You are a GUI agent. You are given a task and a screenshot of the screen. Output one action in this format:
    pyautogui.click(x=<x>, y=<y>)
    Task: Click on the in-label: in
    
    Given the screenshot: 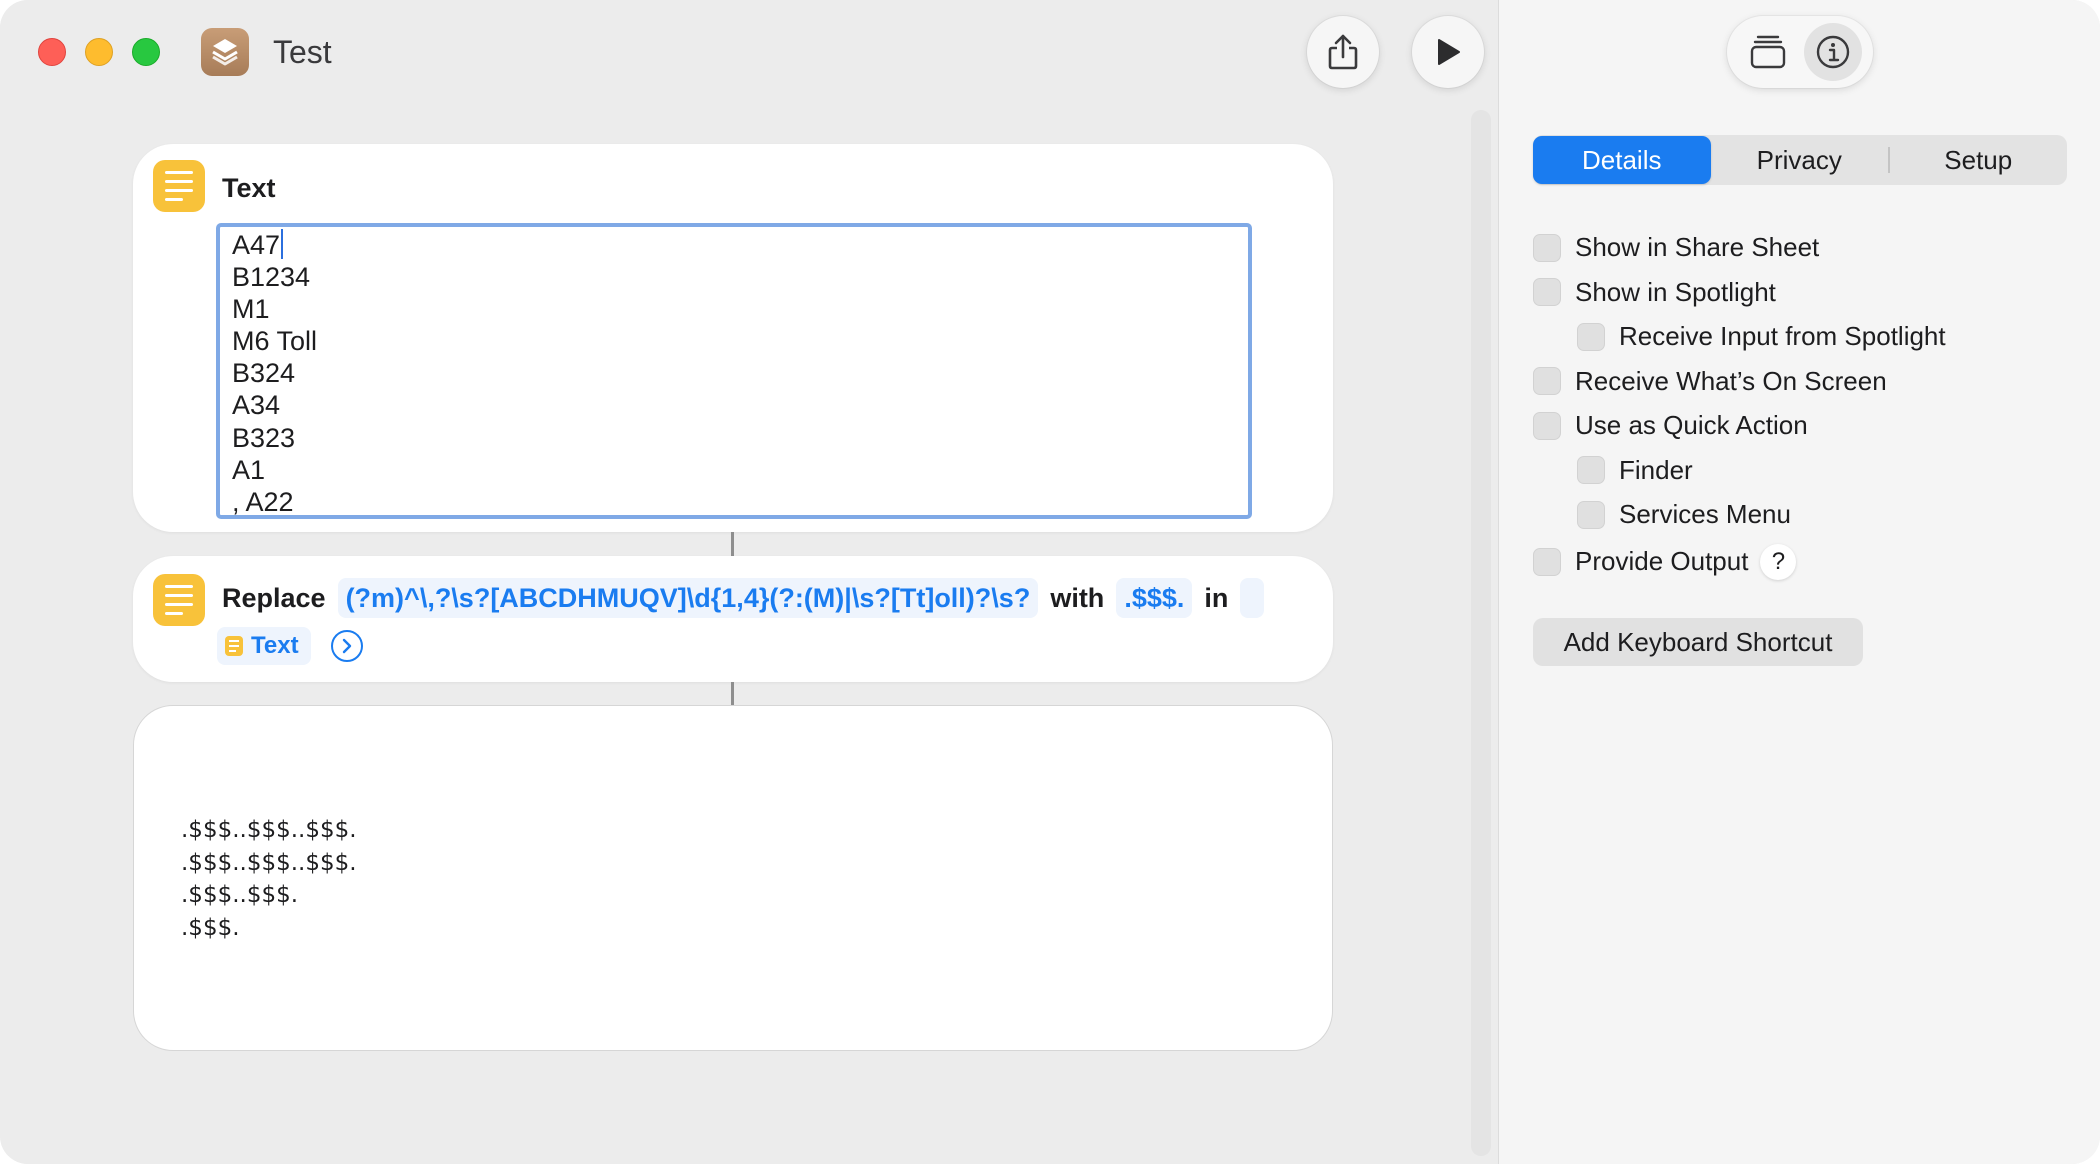 What is the action you would take?
    pyautogui.click(x=1216, y=597)
    